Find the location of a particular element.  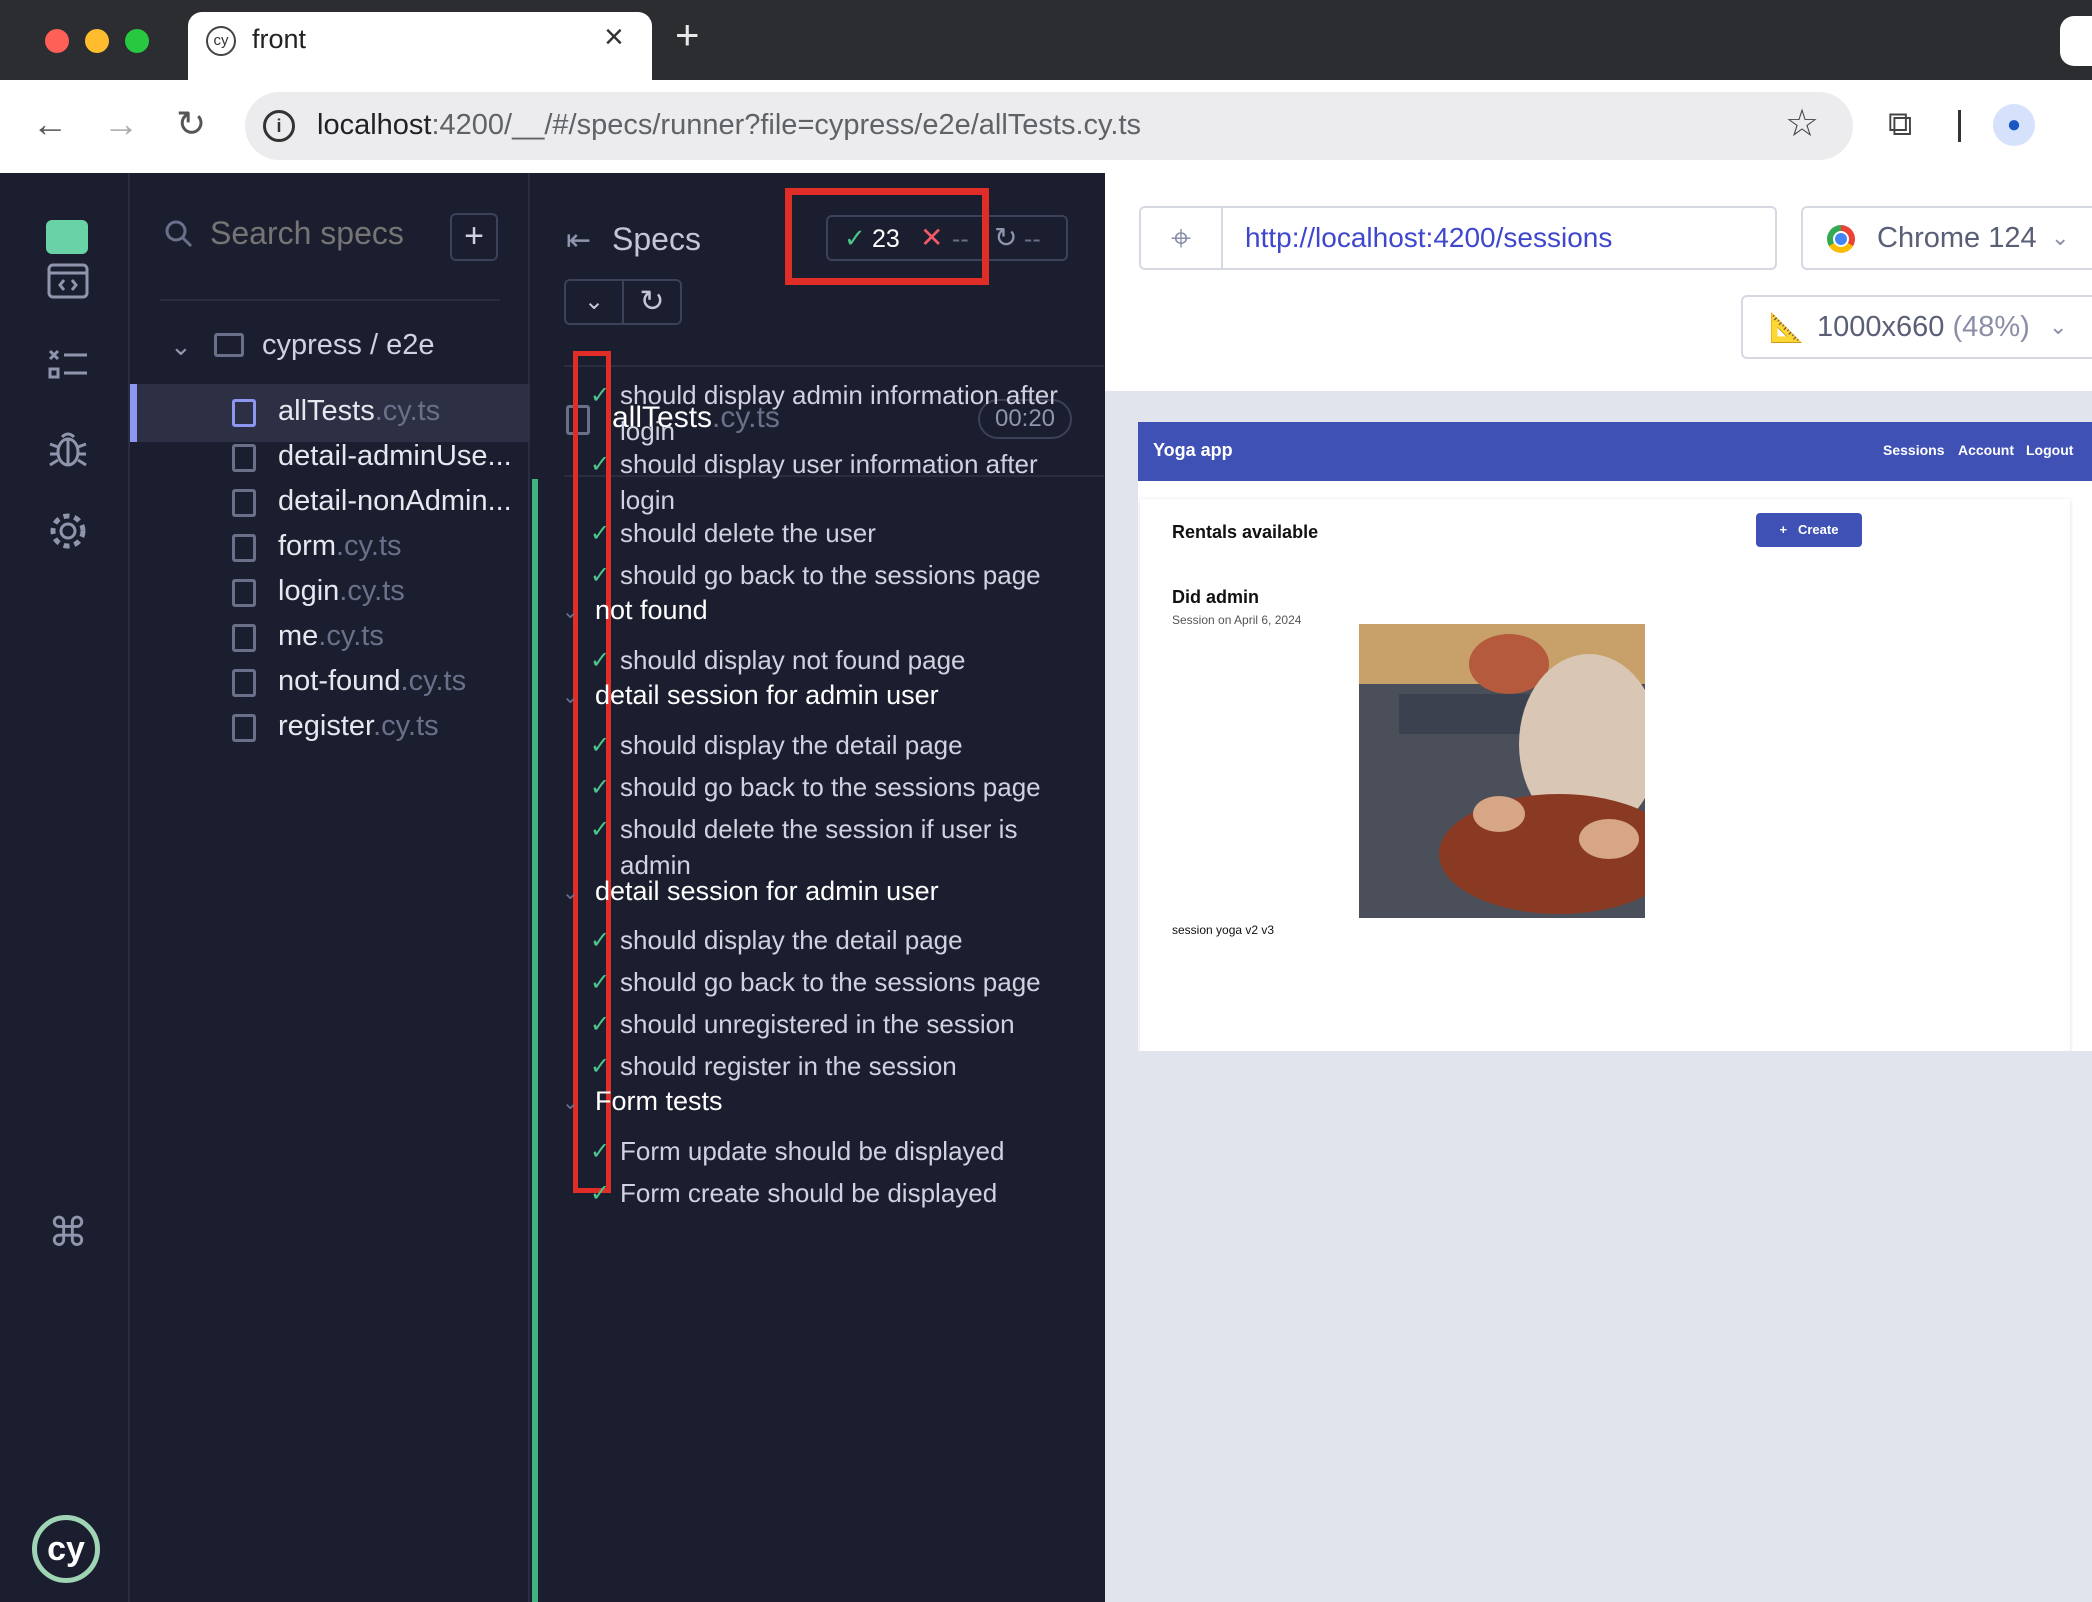

maximize-window-button is located at coordinates (137, 41).